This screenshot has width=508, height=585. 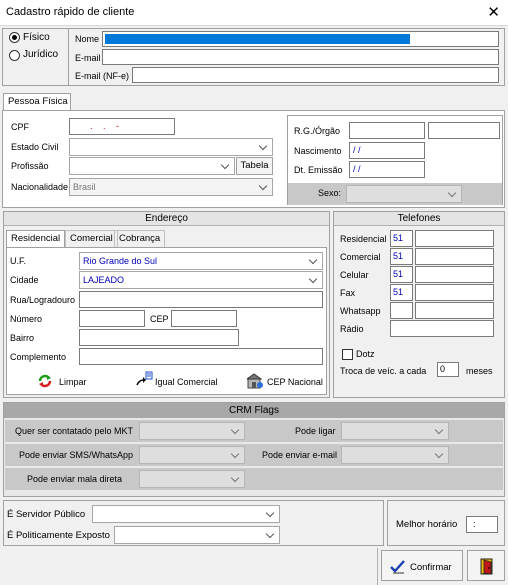 I want to click on sms-whatsapp-select, so click(x=192, y=455).